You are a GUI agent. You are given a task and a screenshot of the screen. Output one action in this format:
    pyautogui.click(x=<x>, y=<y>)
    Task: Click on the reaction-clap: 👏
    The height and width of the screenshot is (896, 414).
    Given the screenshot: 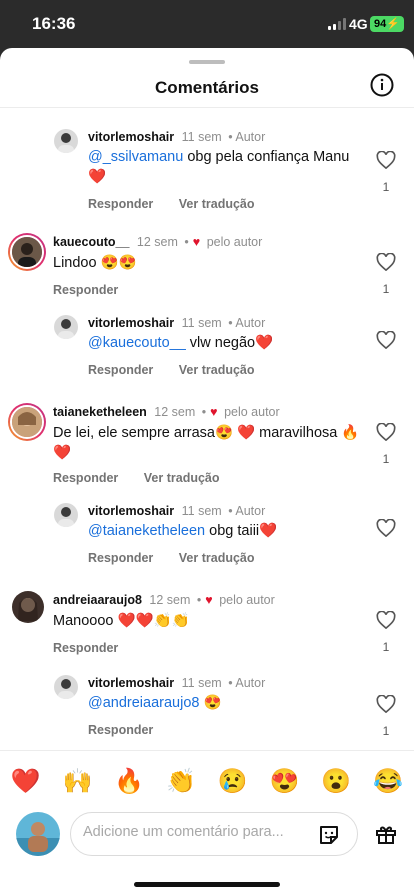 What is the action you would take?
    pyautogui.click(x=181, y=781)
    